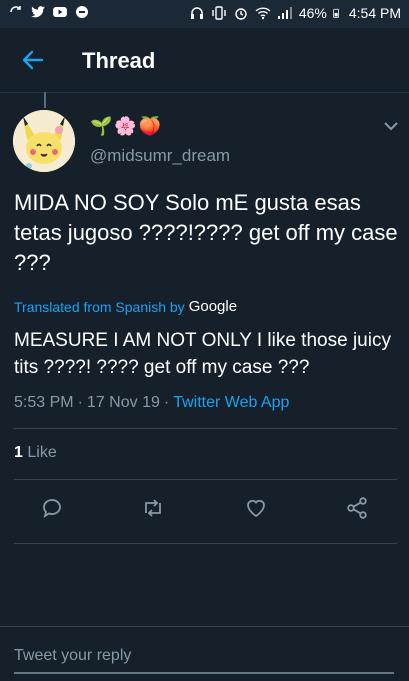 This screenshot has height=681, width=409. I want to click on chevron-down-icon, so click(391, 126).